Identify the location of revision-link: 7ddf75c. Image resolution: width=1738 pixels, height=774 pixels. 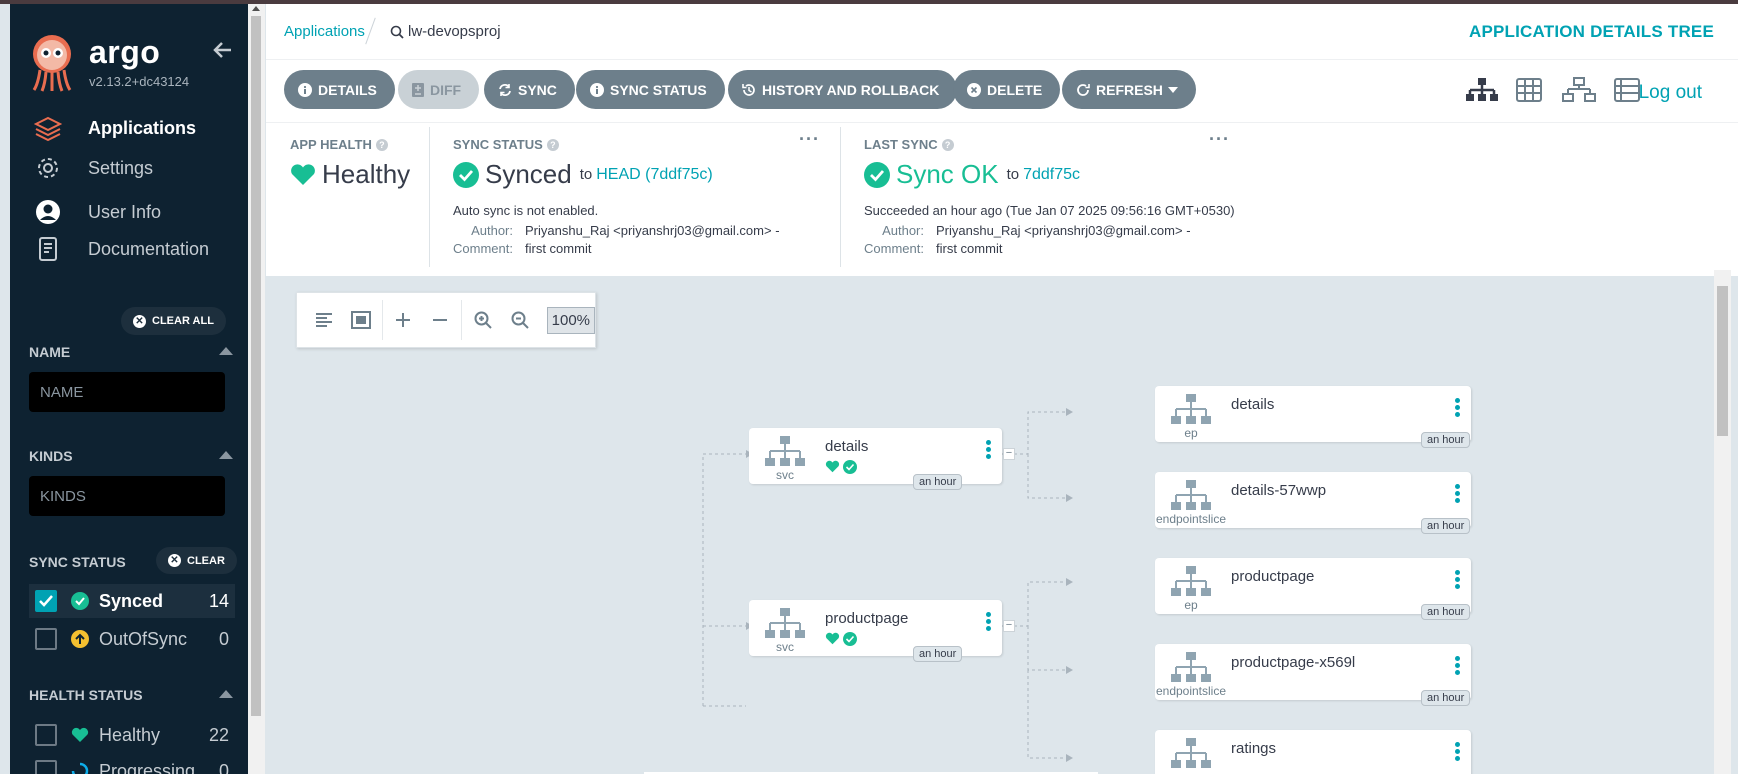
(1051, 175).